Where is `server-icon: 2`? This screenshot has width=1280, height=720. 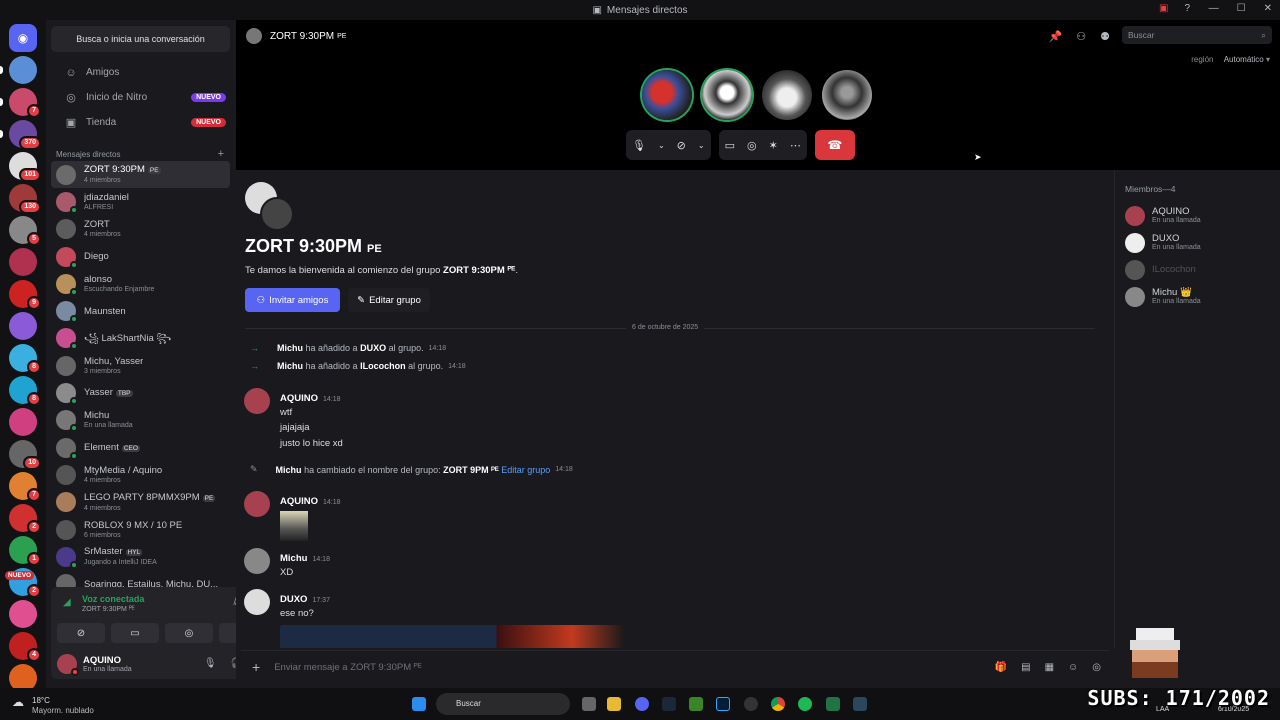
server-icon: 2 is located at coordinates (25, 519).